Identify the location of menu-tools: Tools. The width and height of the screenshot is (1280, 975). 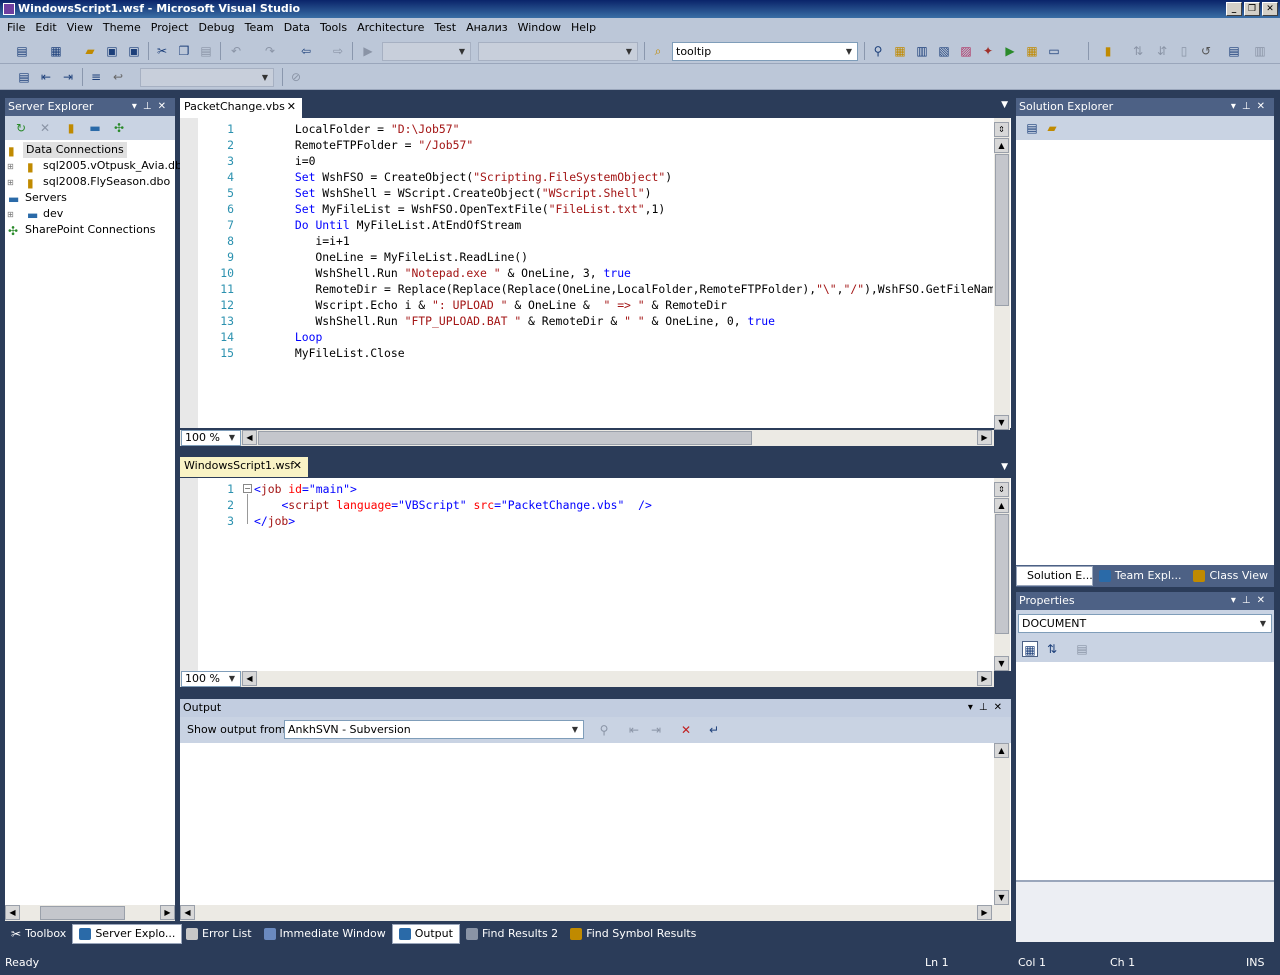
(333, 28).